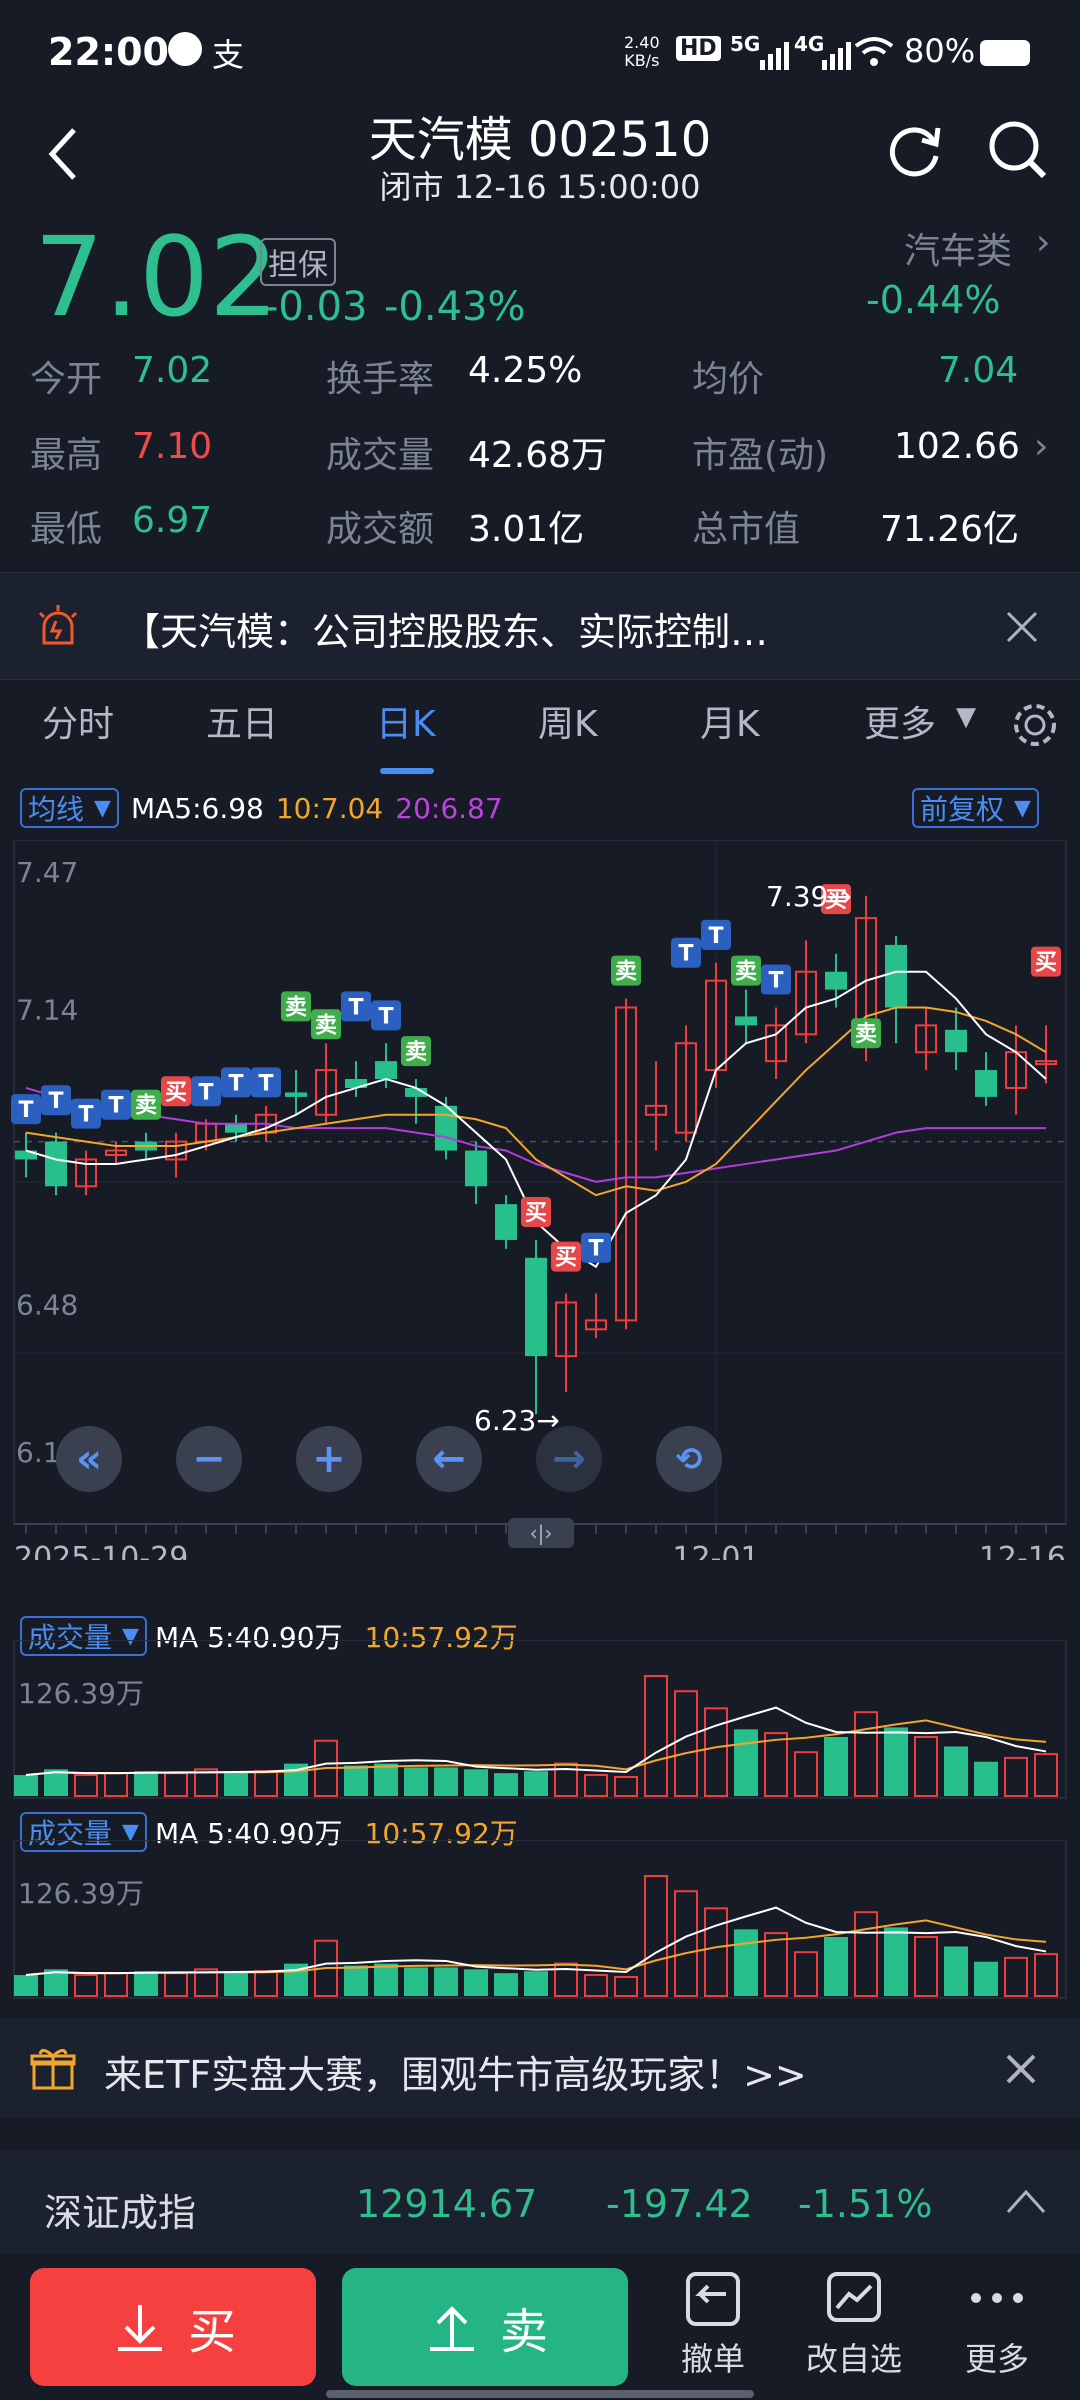 This screenshot has height=2400, width=1080. What do you see at coordinates (66, 455) in the screenshot?
I see `stat-label: 最高` at bounding box center [66, 455].